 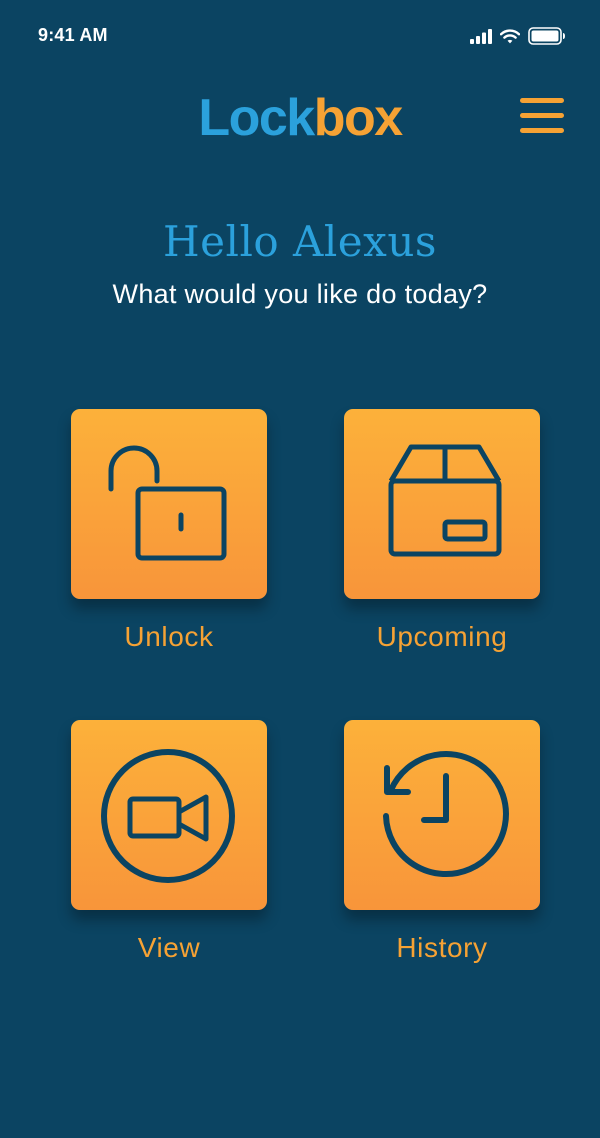 I want to click on logo-text-lock: Lock, so click(x=256, y=118).